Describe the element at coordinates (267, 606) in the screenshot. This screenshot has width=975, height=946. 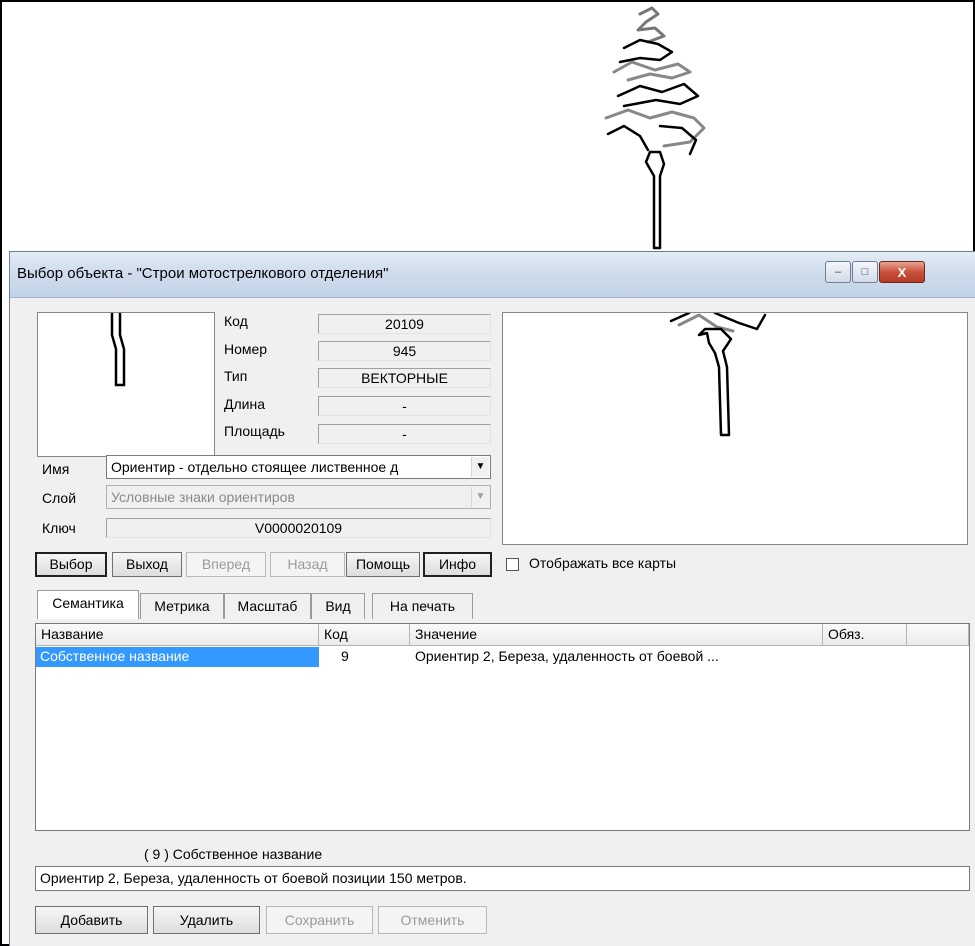
I see `tab-scale: Масштаб` at that location.